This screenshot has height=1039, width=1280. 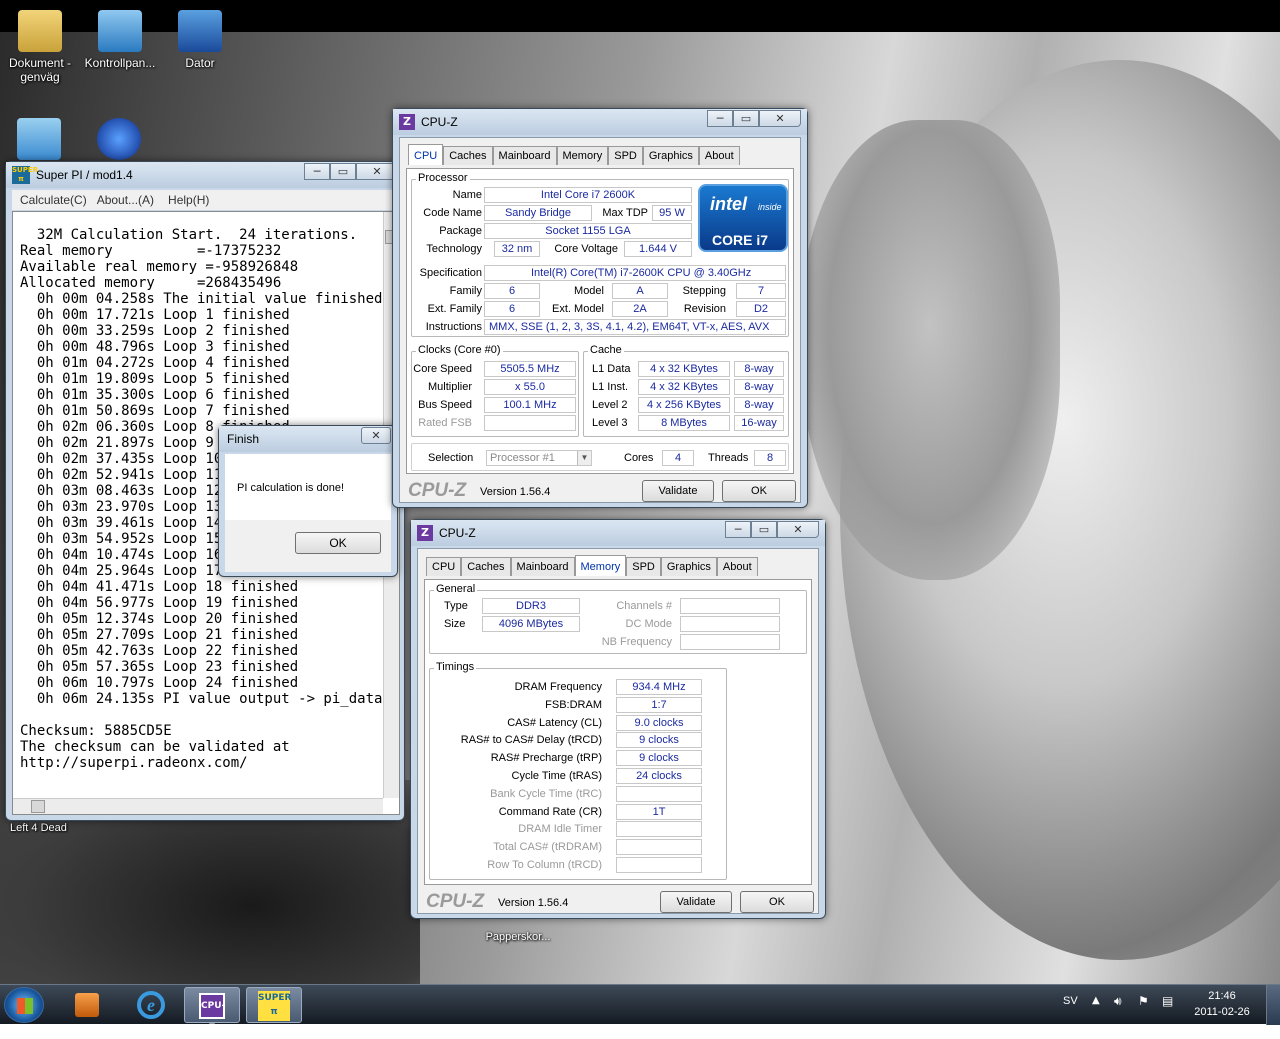 What do you see at coordinates (155, 331) in the screenshot?
I see `console-line: 0h 00m 33.259s Loop 2 finished` at bounding box center [155, 331].